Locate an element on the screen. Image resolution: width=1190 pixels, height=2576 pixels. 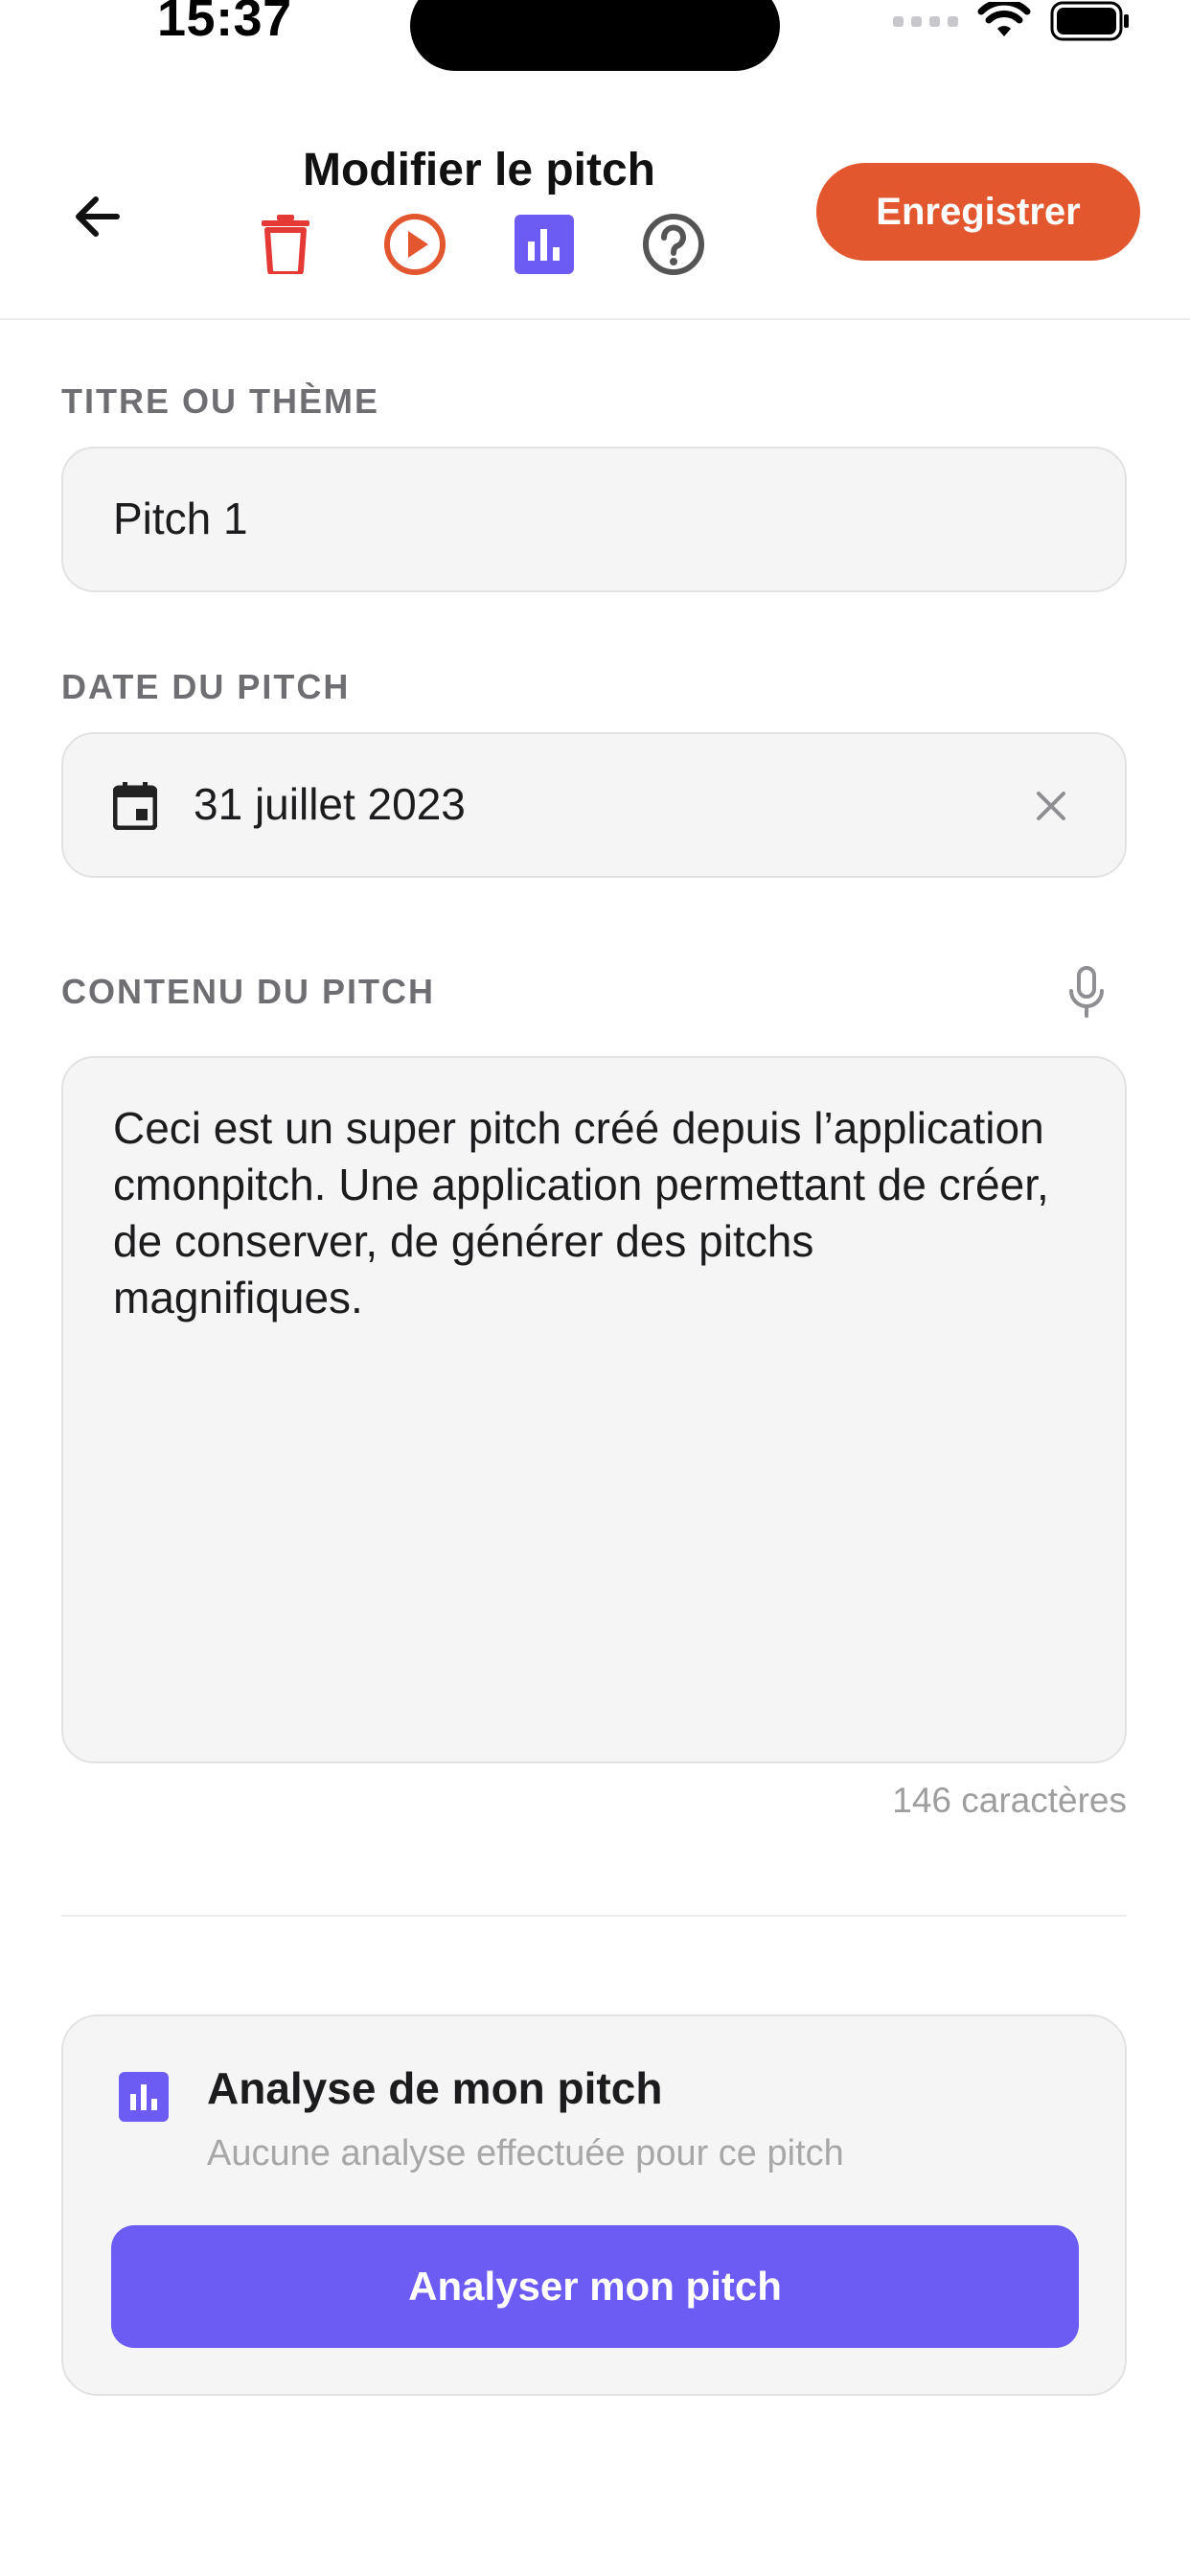
page-title: Modifier le pitch is located at coordinates (479, 170).